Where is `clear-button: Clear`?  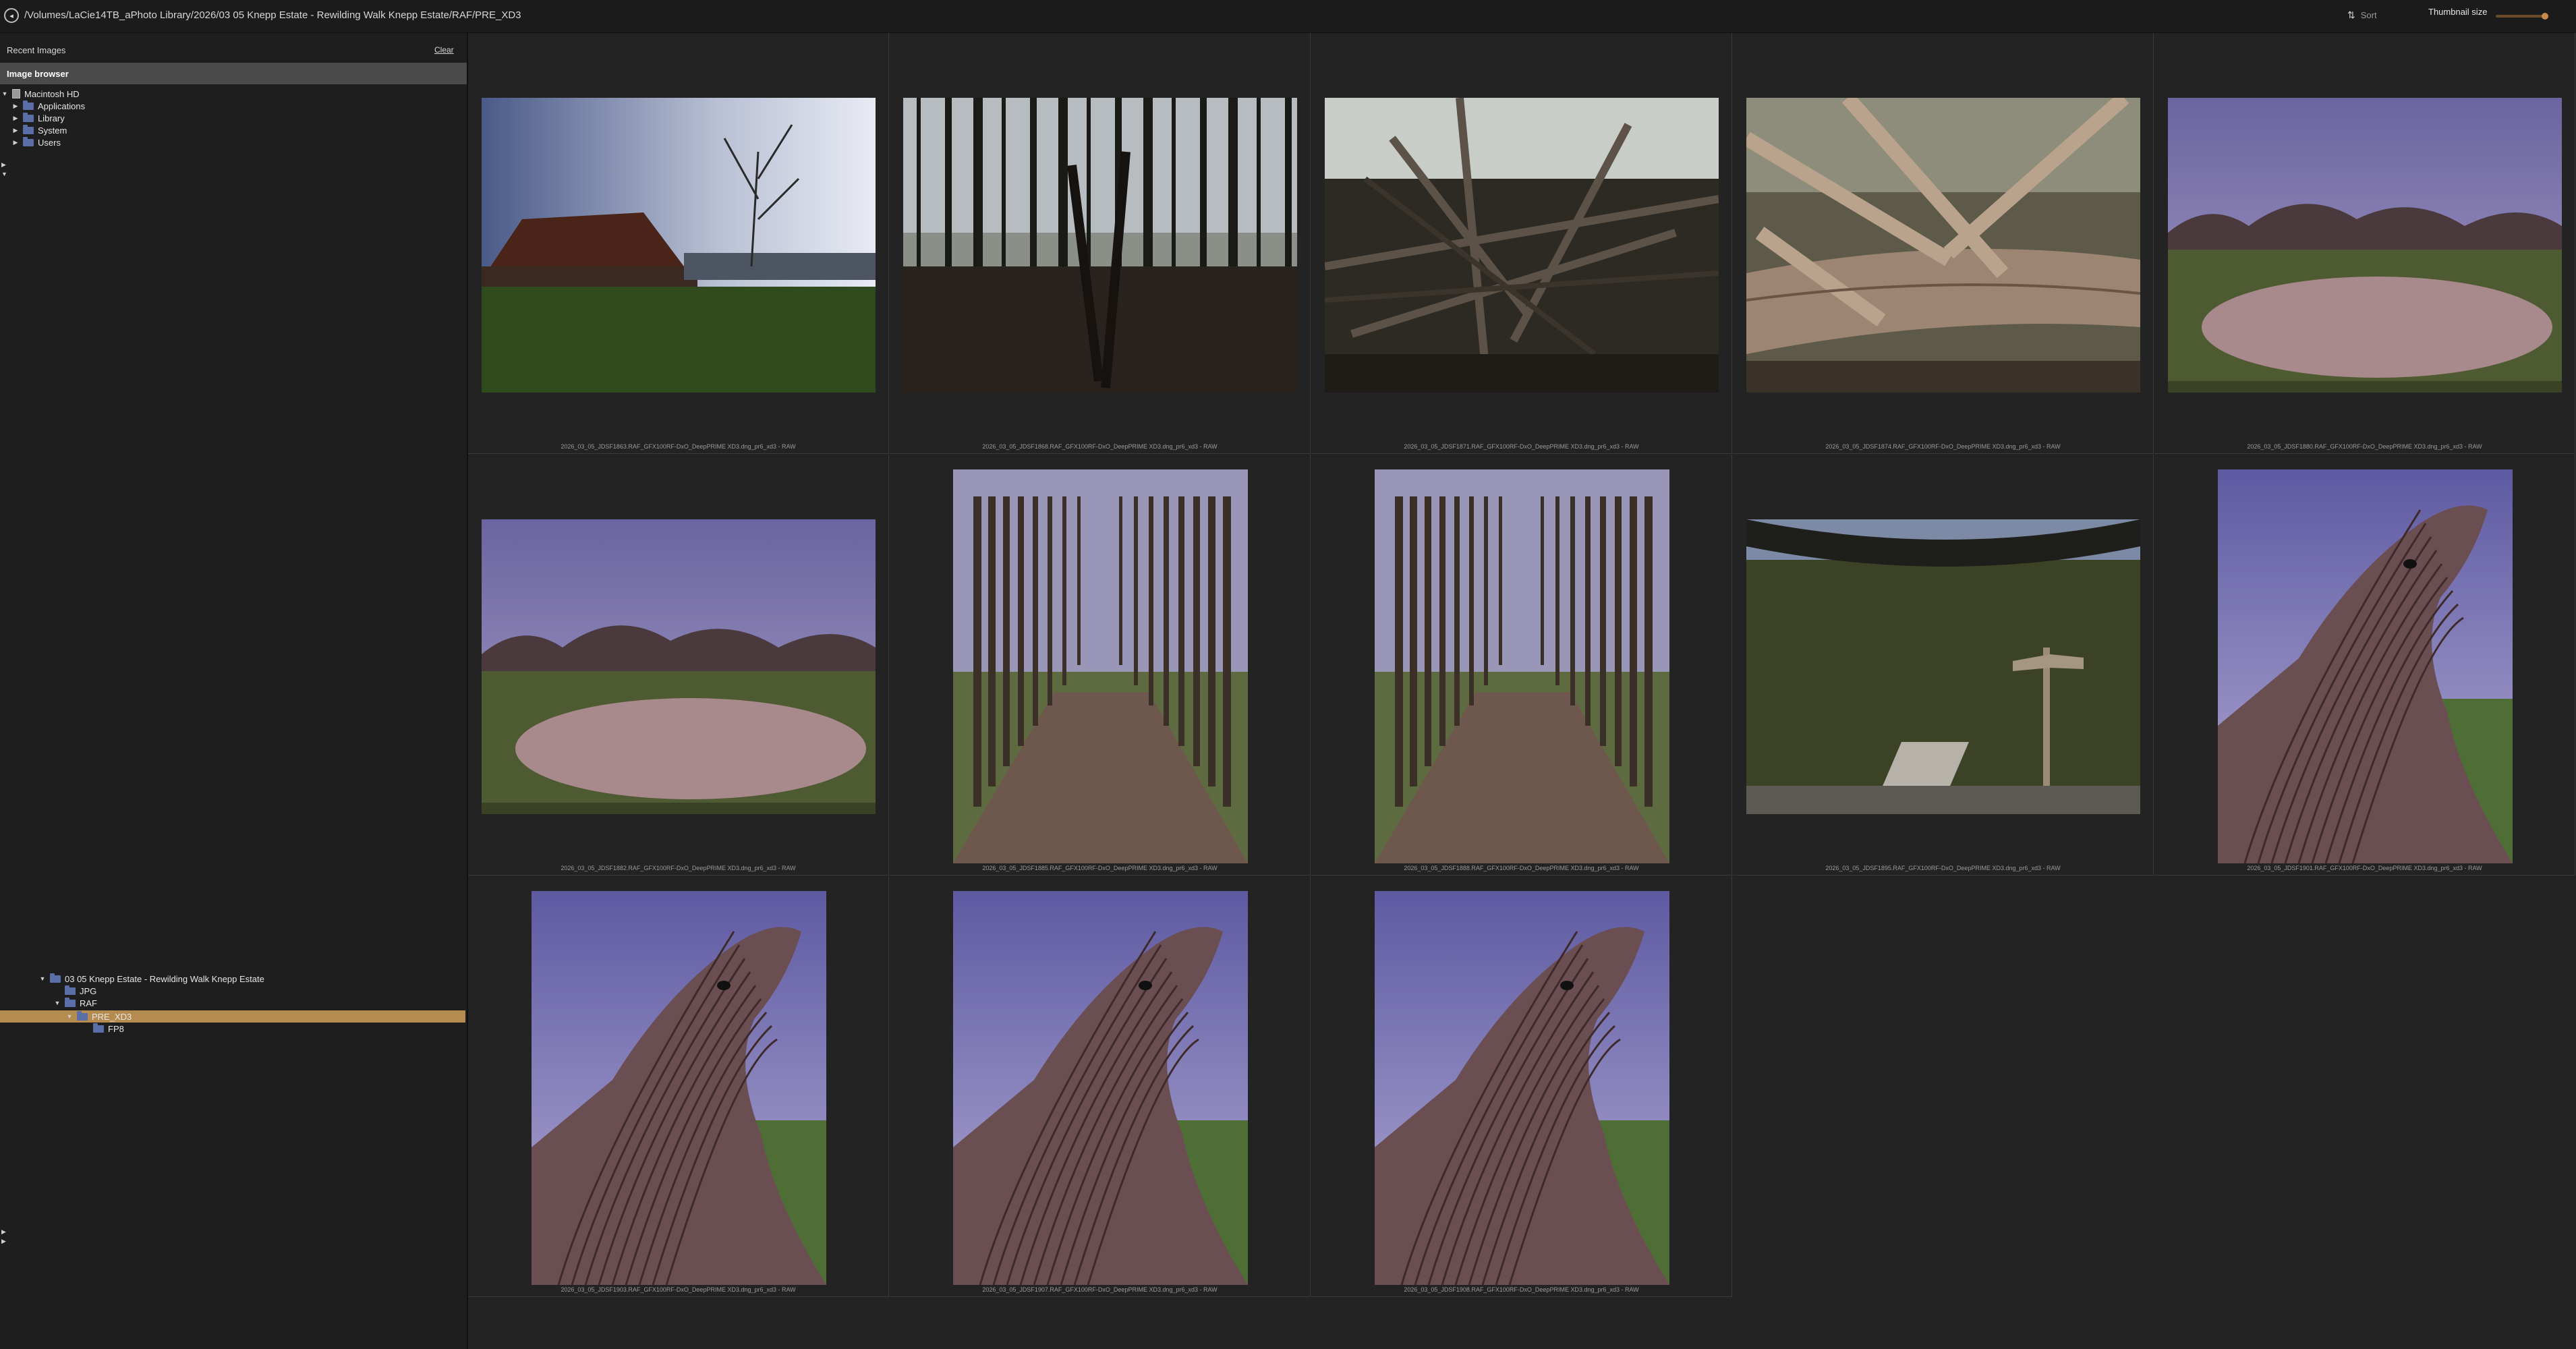
clear-button: Clear is located at coordinates (444, 50).